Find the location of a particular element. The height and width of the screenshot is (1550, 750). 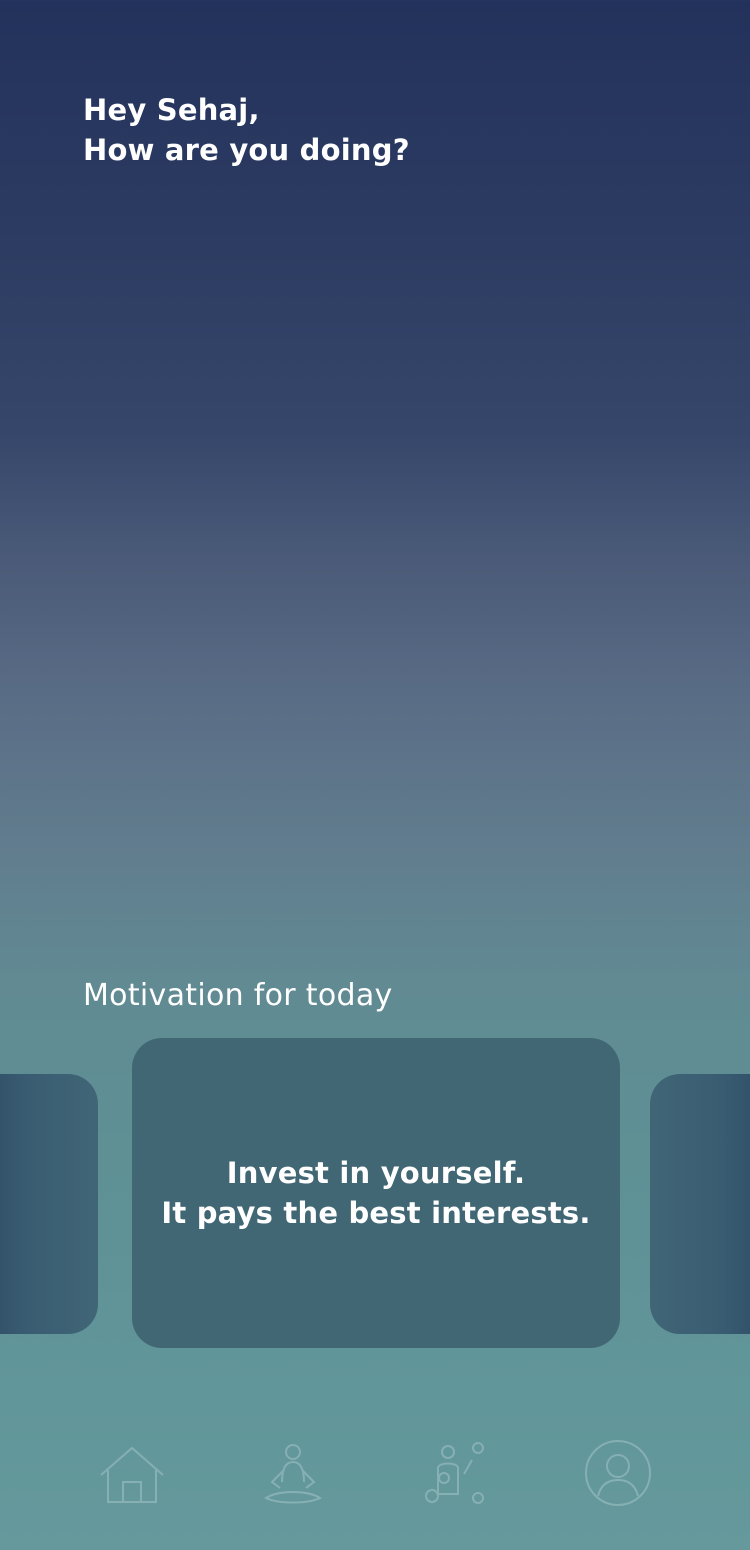

profile-icon is located at coordinates (618, 1473).